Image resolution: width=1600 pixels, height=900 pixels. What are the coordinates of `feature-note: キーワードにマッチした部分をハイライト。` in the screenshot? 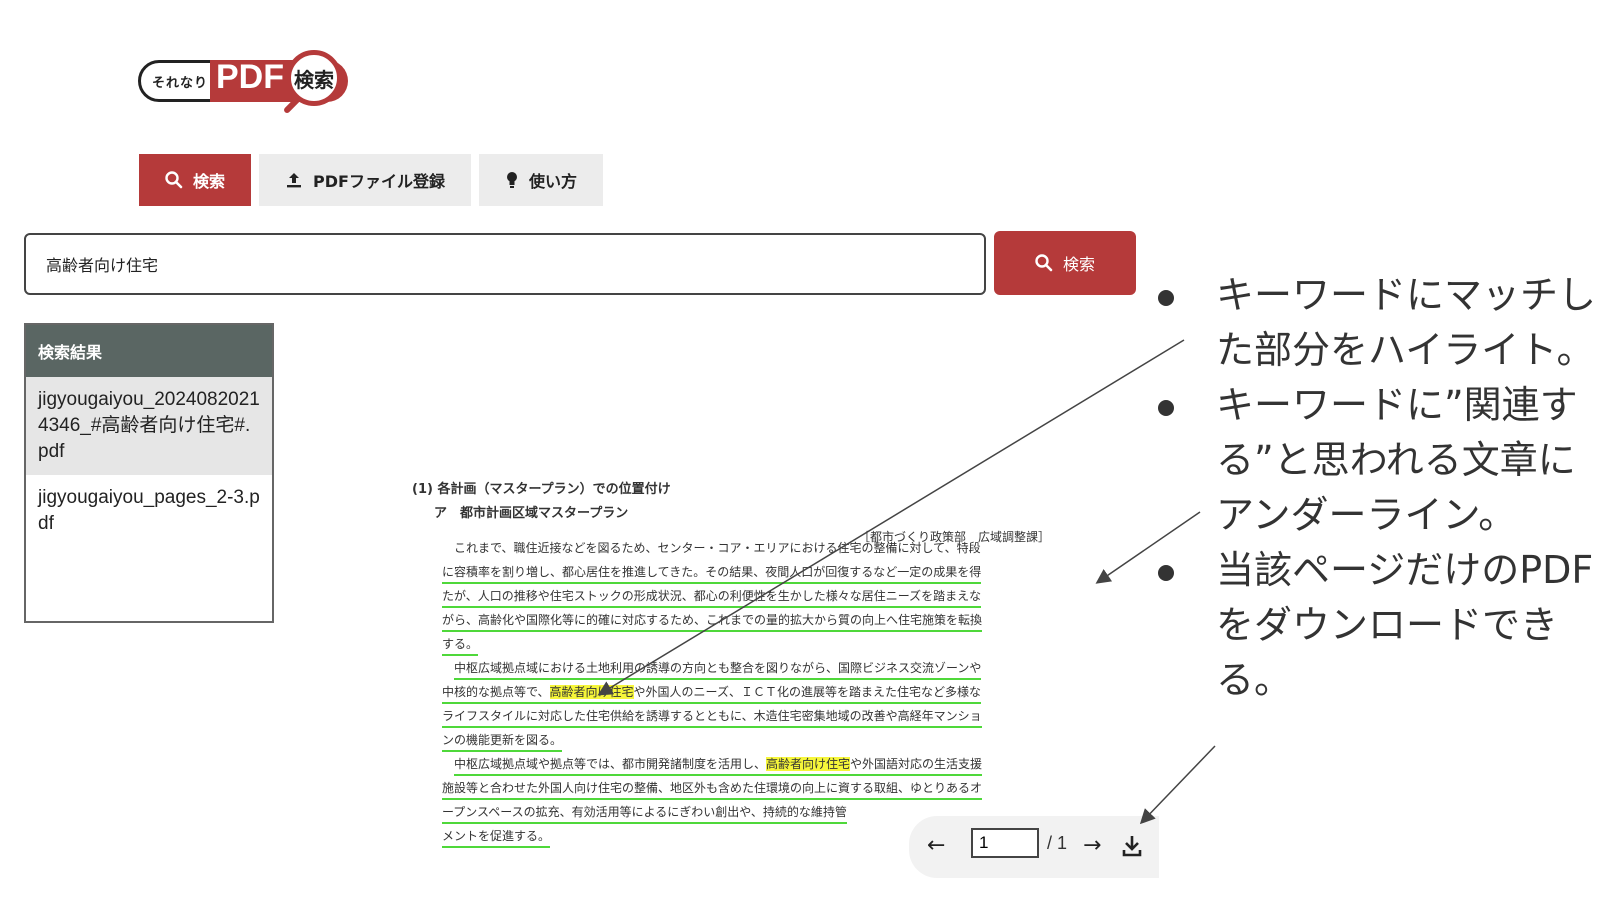 It's located at (1378, 323).